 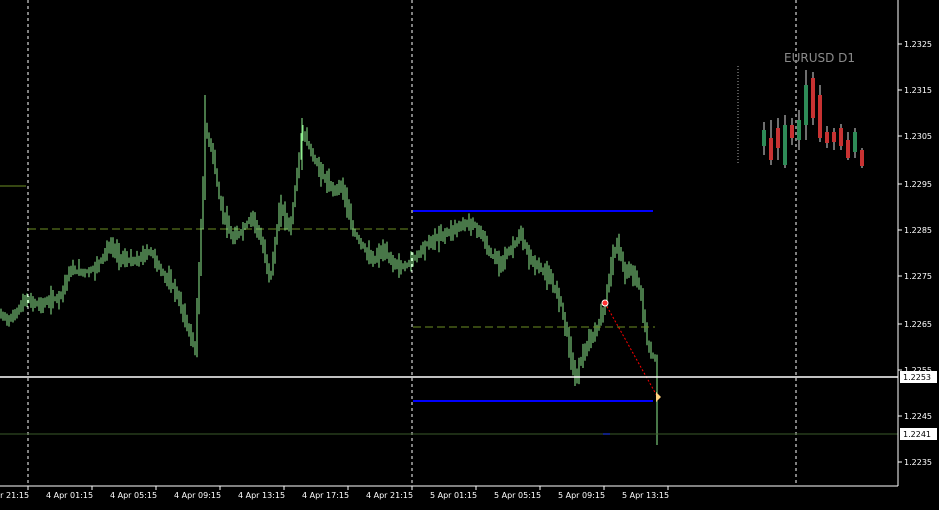 I want to click on y-tick-label: 1.2245, so click(x=918, y=416).